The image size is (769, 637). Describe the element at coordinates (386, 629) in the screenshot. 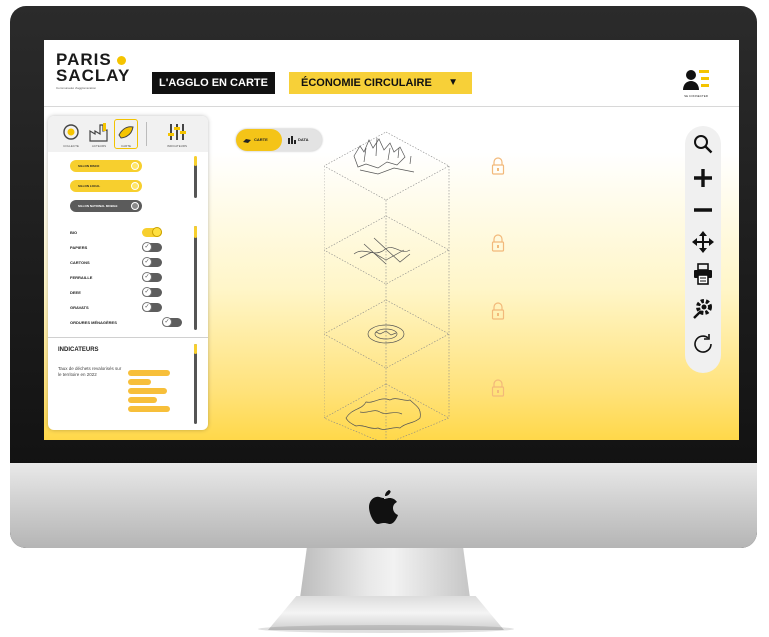

I see `stand-shadow` at that location.